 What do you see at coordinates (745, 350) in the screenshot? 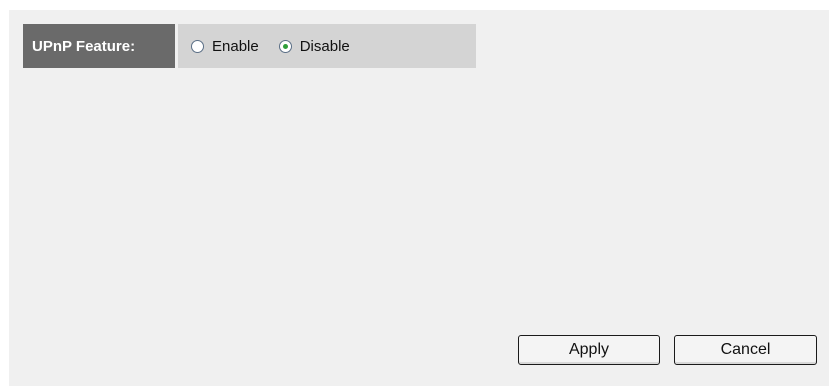
I see `cancel-button: Cancel` at bounding box center [745, 350].